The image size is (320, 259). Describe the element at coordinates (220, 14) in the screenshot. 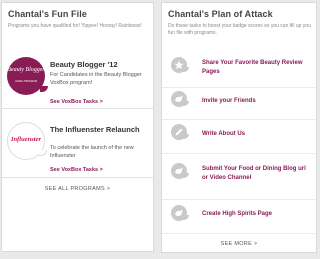

I see `plan-title: Chantal's Plan of Attack` at that location.